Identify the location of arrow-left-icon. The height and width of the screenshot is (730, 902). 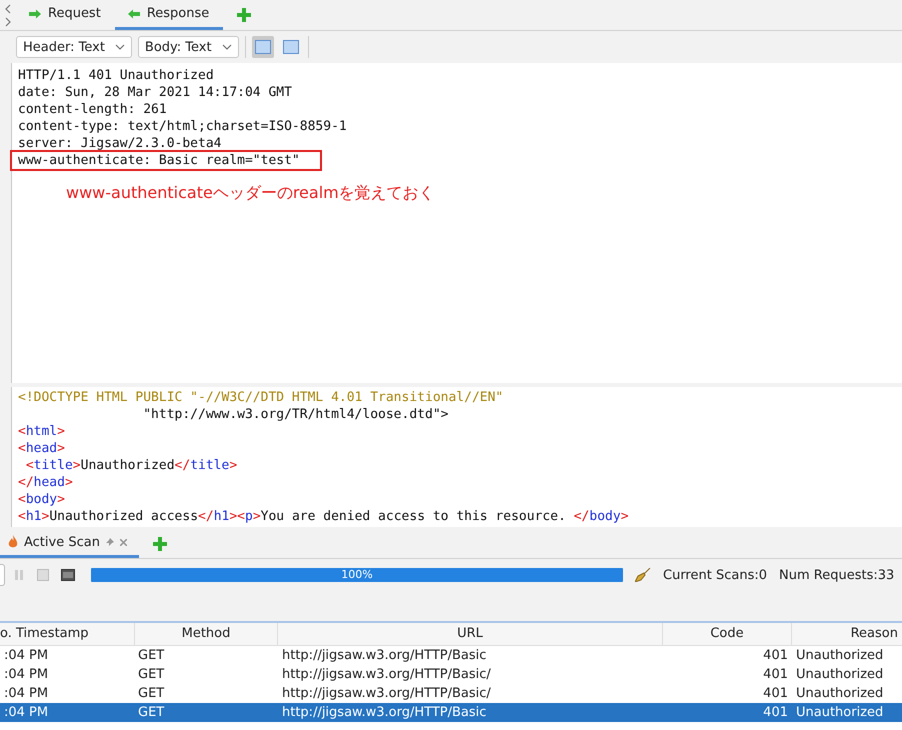
(133, 13).